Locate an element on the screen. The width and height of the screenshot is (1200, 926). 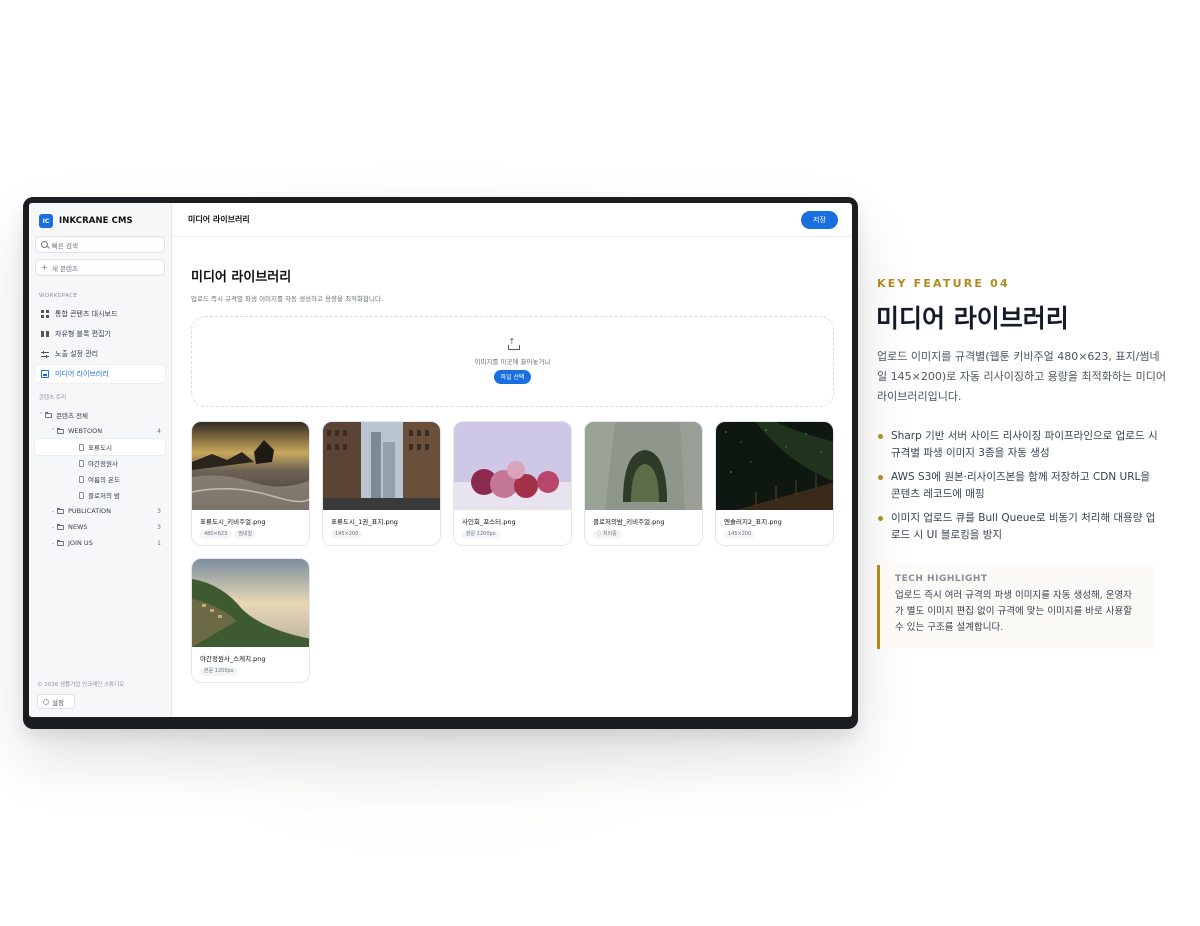
save-button: 저장 is located at coordinates (819, 219).